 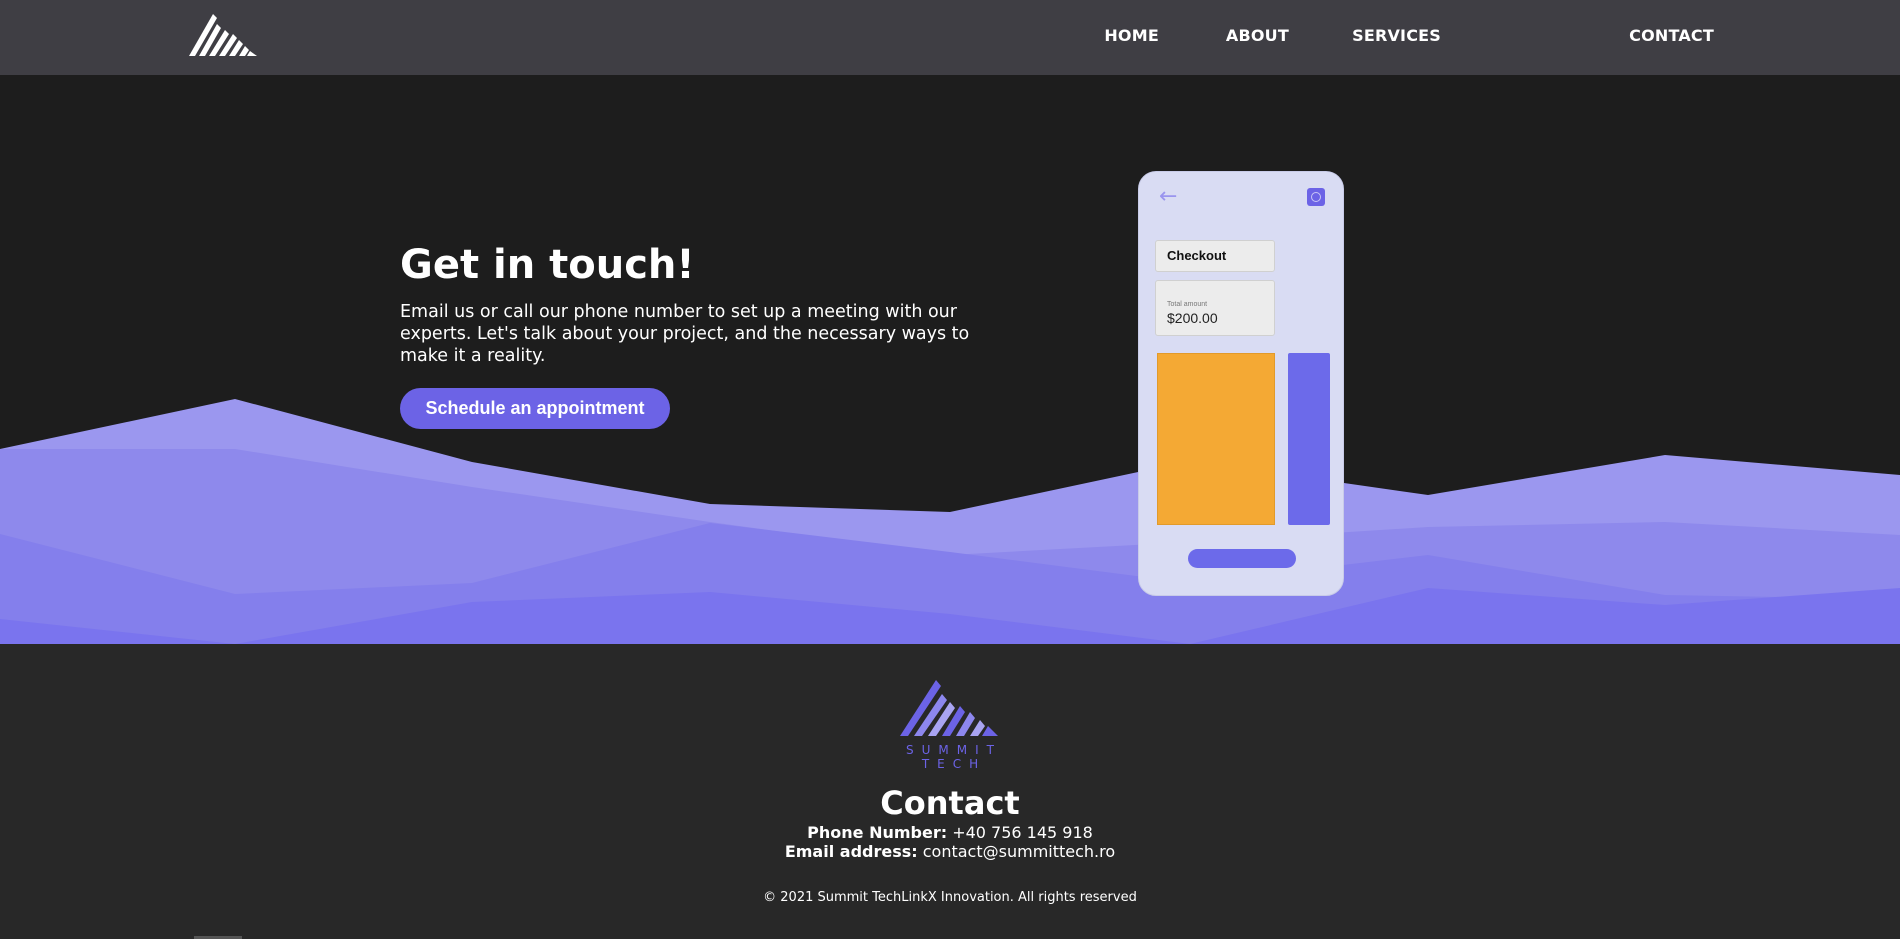 I want to click on nav-home-link: HOME, so click(x=1131, y=35).